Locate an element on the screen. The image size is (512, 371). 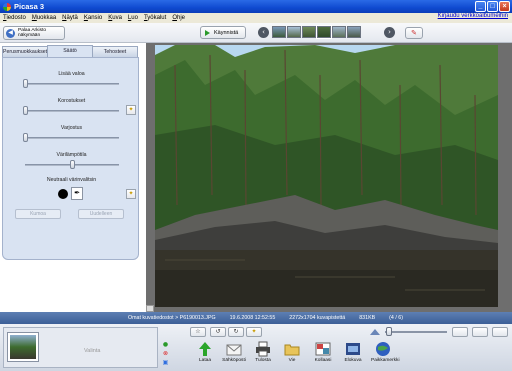
movie-button: Elokuva is located at coordinates (353, 352).